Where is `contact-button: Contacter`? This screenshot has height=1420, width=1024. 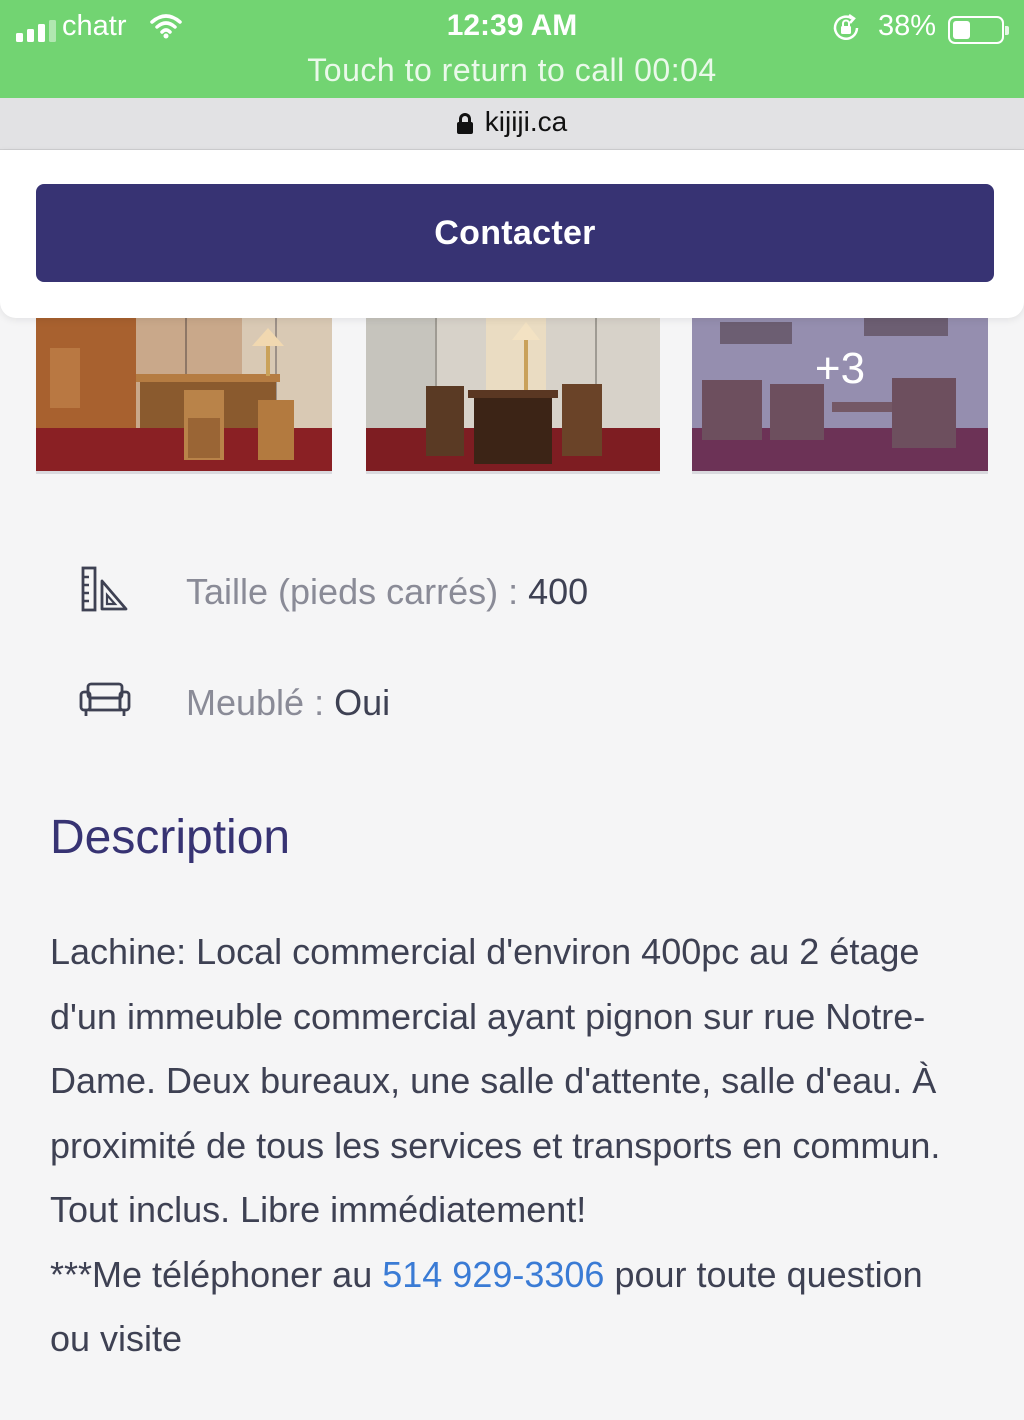 contact-button: Contacter is located at coordinates (515, 233).